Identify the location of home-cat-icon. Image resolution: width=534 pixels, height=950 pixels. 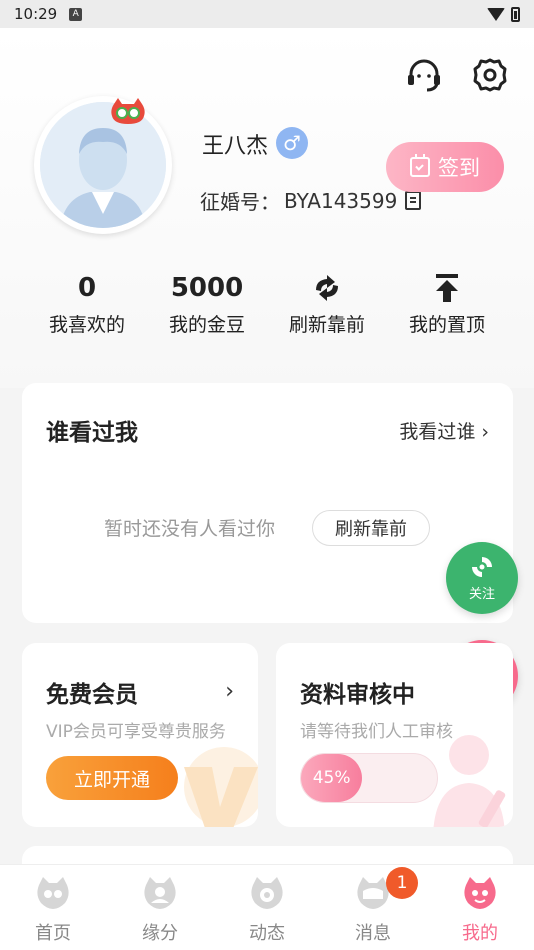
(53, 893).